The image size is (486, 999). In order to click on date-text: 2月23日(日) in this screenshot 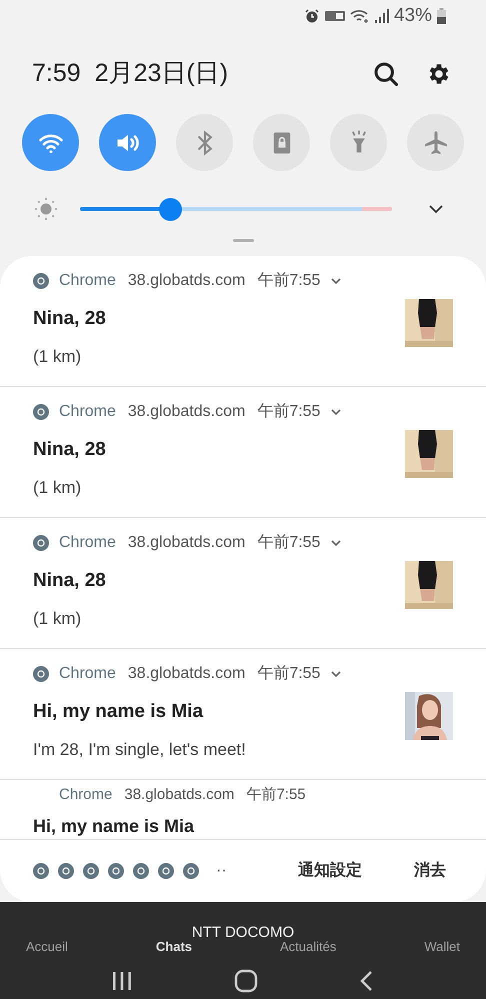, I will do `click(161, 74)`.